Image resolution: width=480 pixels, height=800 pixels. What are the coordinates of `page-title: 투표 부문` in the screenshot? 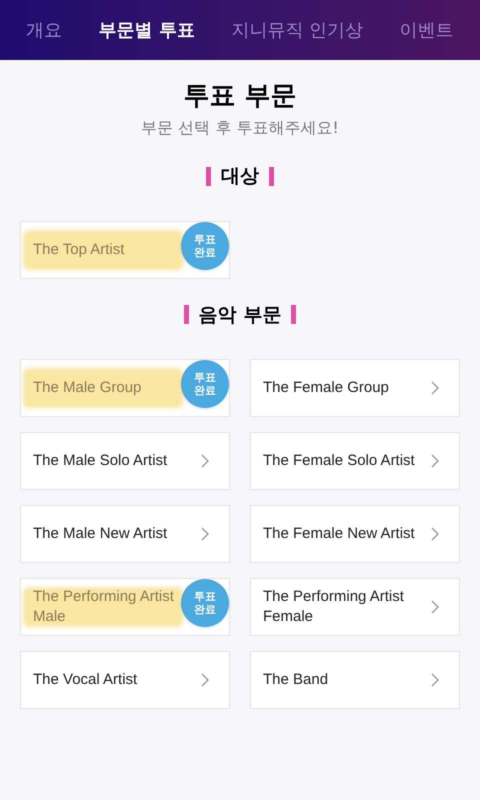 It's located at (240, 96).